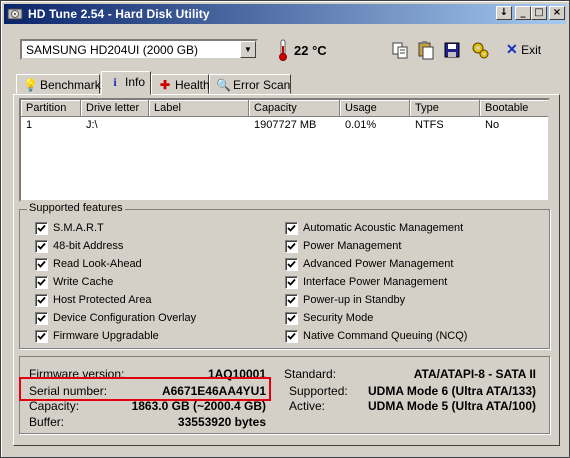 This screenshot has height=458, width=570. Describe the element at coordinates (54, 406) in the screenshot. I see `capacity-label: Capacity:` at that location.